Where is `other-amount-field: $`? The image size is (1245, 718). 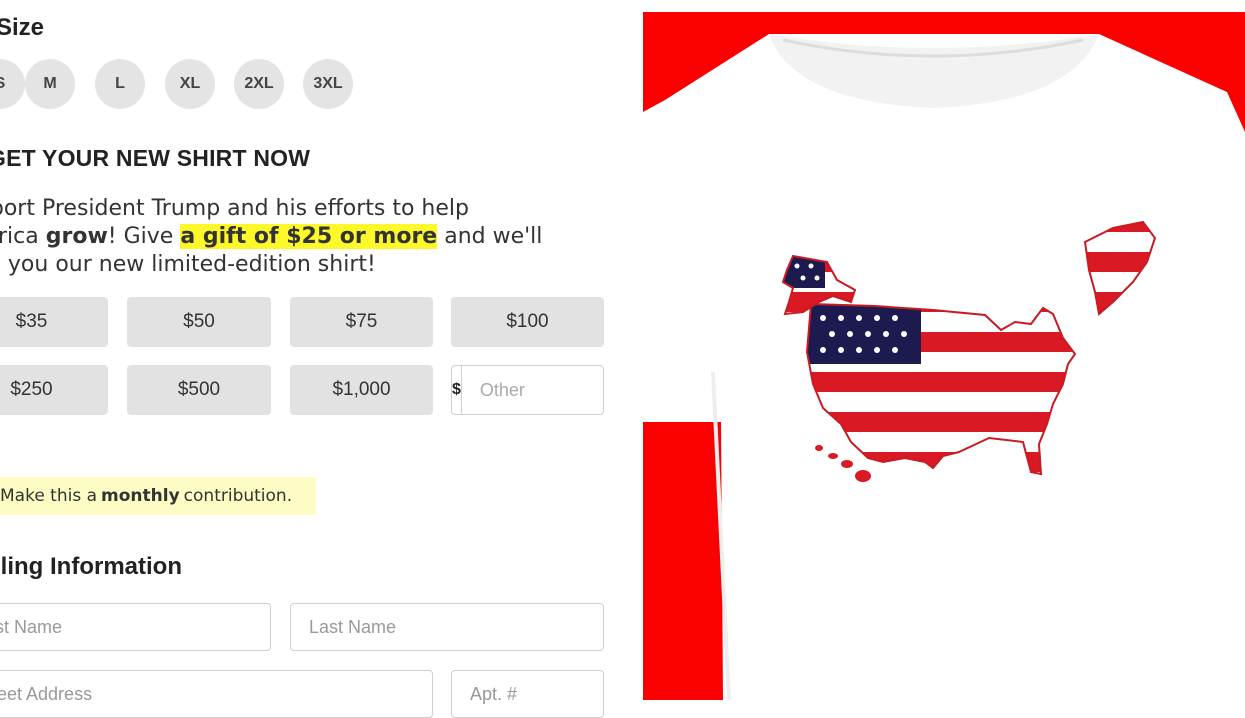 other-amount-field: $ is located at coordinates (581, 390).